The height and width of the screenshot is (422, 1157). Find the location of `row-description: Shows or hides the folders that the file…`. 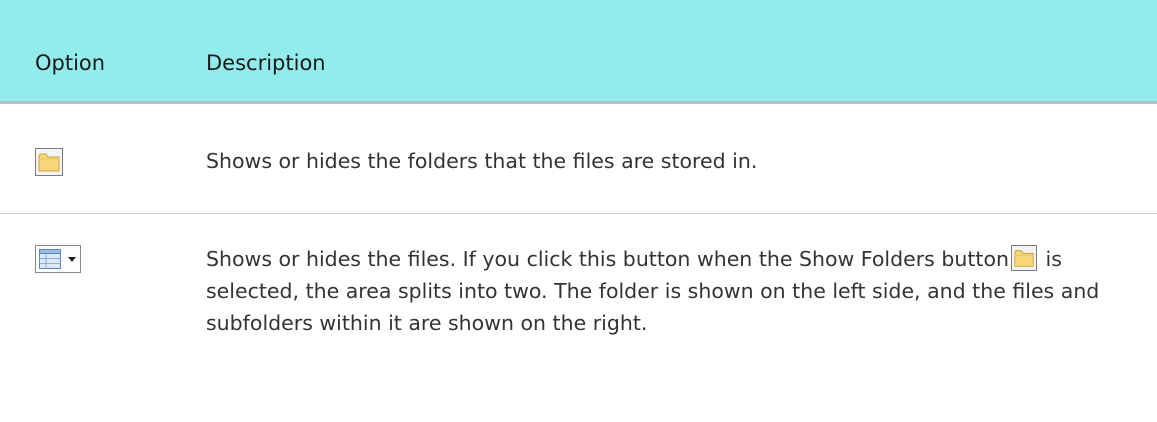

row-description: Shows or hides the folders that the file… is located at coordinates (482, 161).